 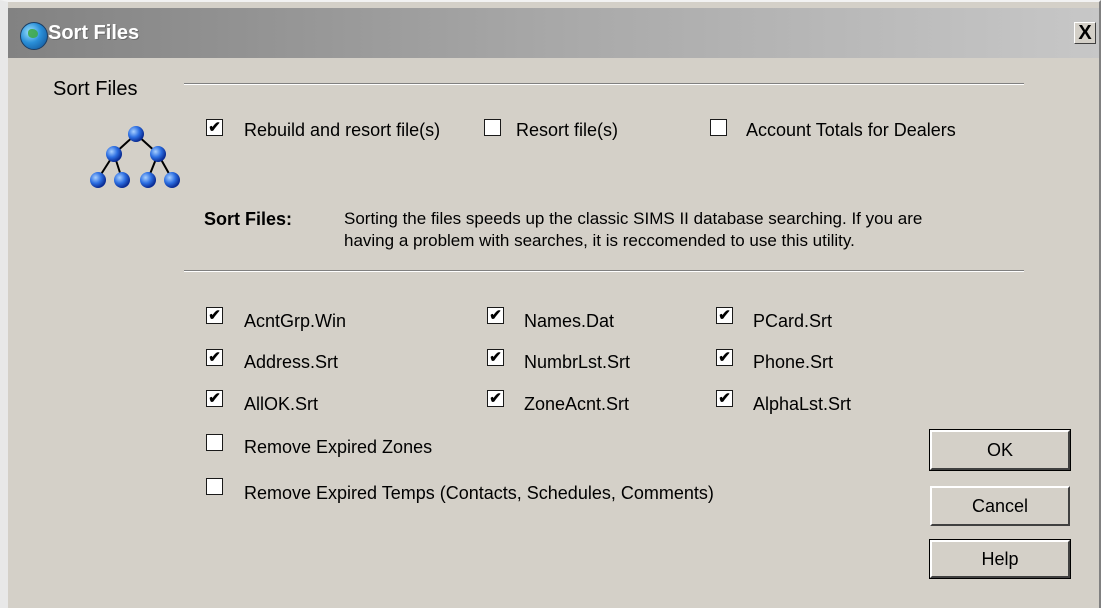 What do you see at coordinates (604, 271) in the screenshot?
I see `section-divider-middle` at bounding box center [604, 271].